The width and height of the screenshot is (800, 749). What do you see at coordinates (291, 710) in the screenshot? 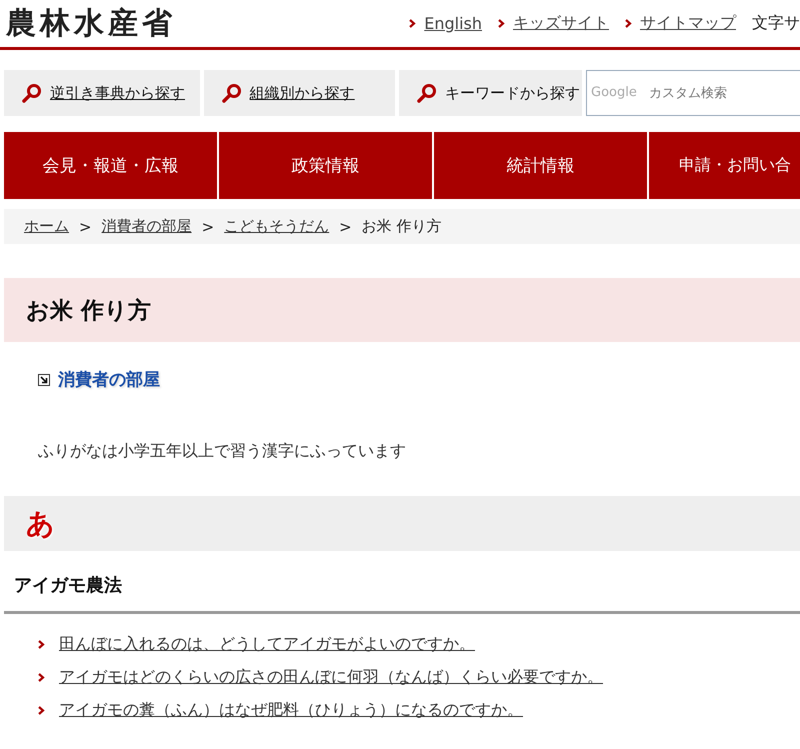
I see `question-link: アイガモの糞（ふん）はなぜ肥料（ひりょう）になるのですか。` at bounding box center [291, 710].